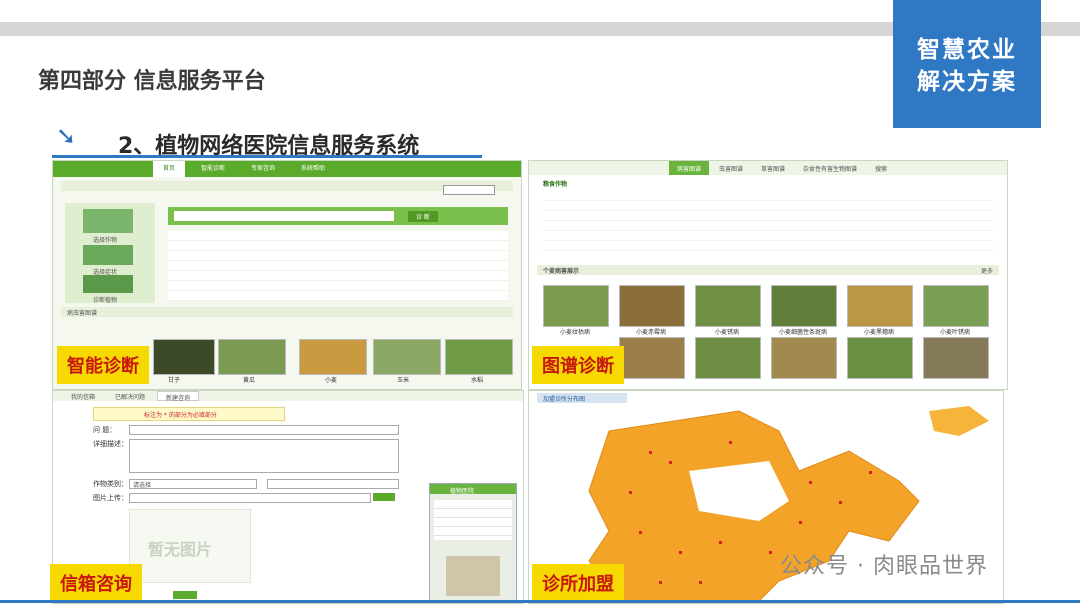  What do you see at coordinates (110, 484) in the screenshot?
I see `label-crop-type: 作物类别：` at bounding box center [110, 484].